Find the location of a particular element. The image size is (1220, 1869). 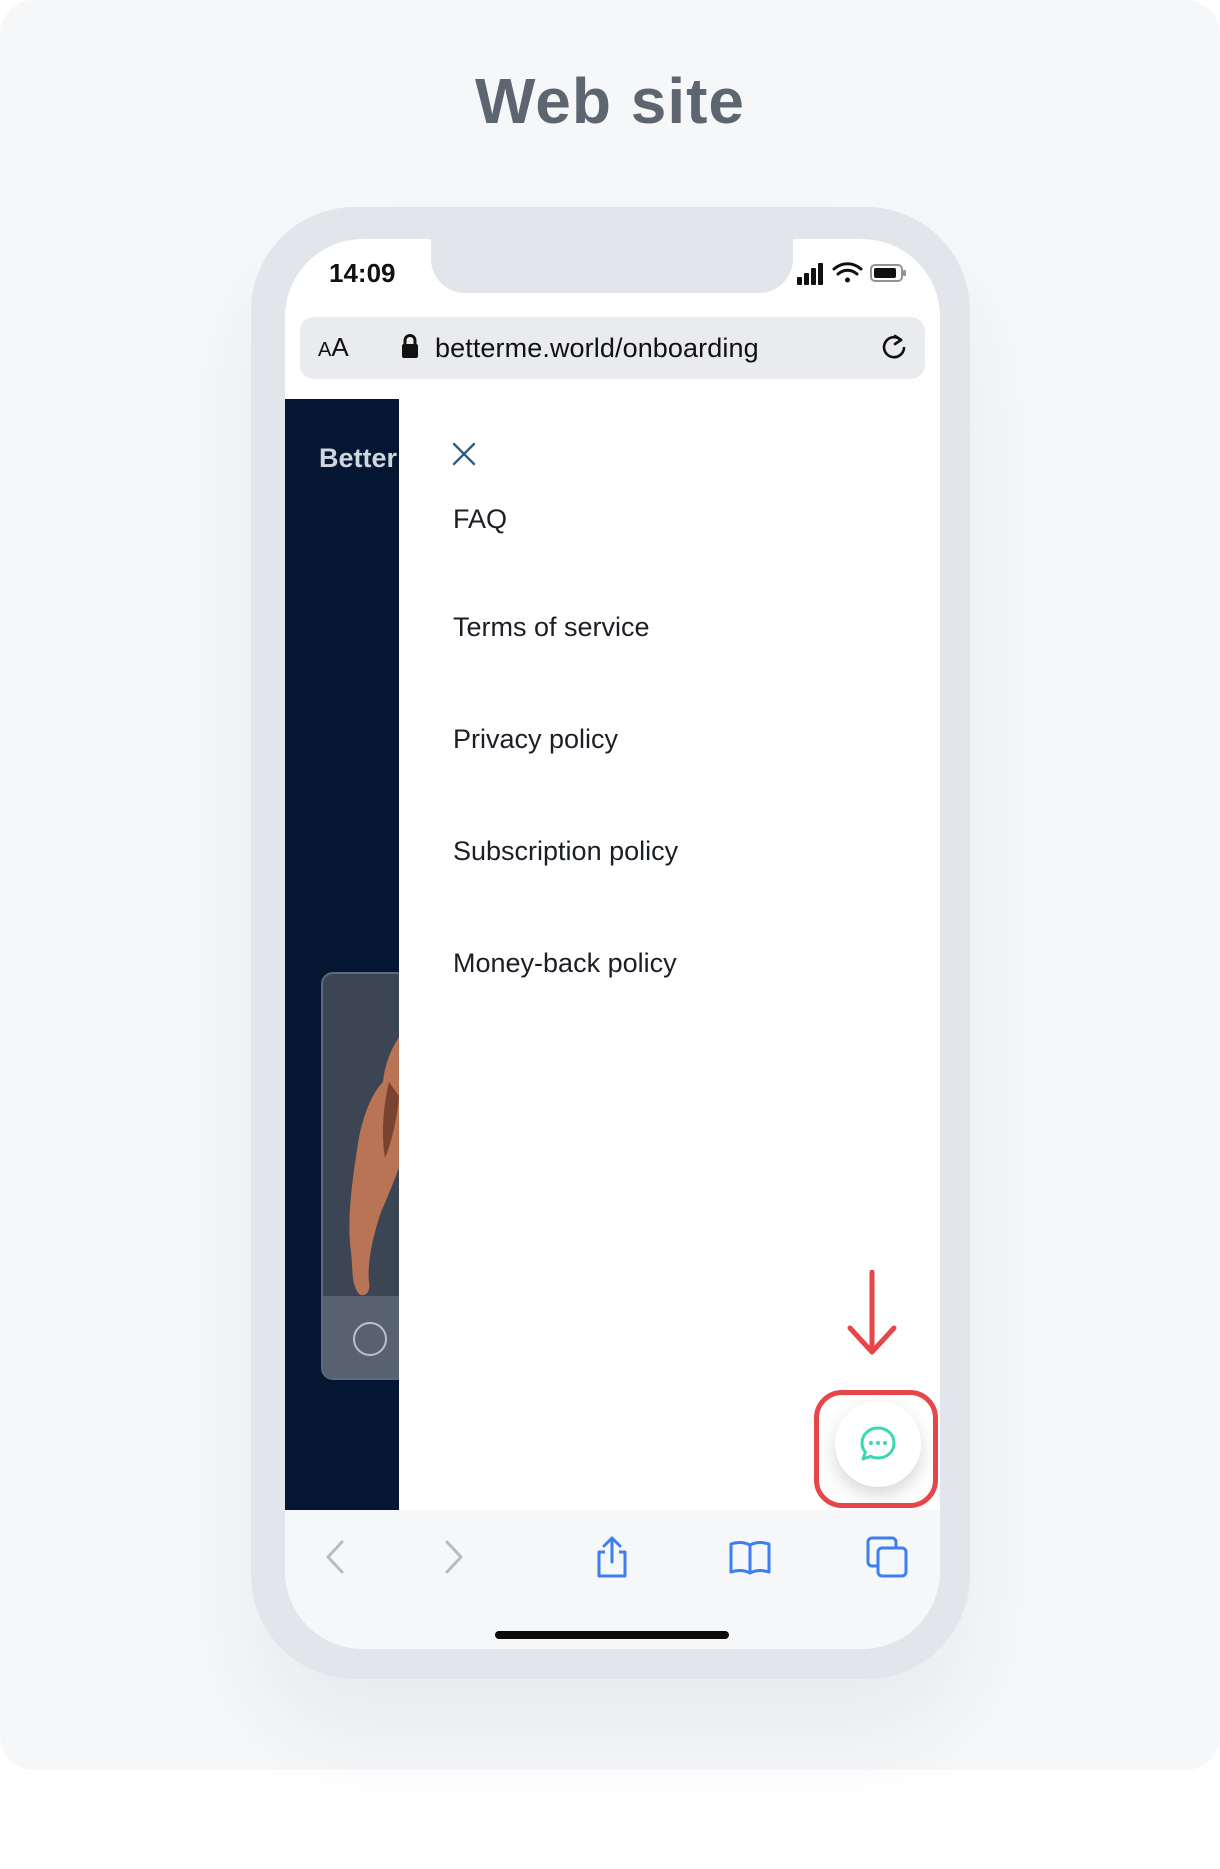

background-card-footer is located at coordinates (361, 1337).